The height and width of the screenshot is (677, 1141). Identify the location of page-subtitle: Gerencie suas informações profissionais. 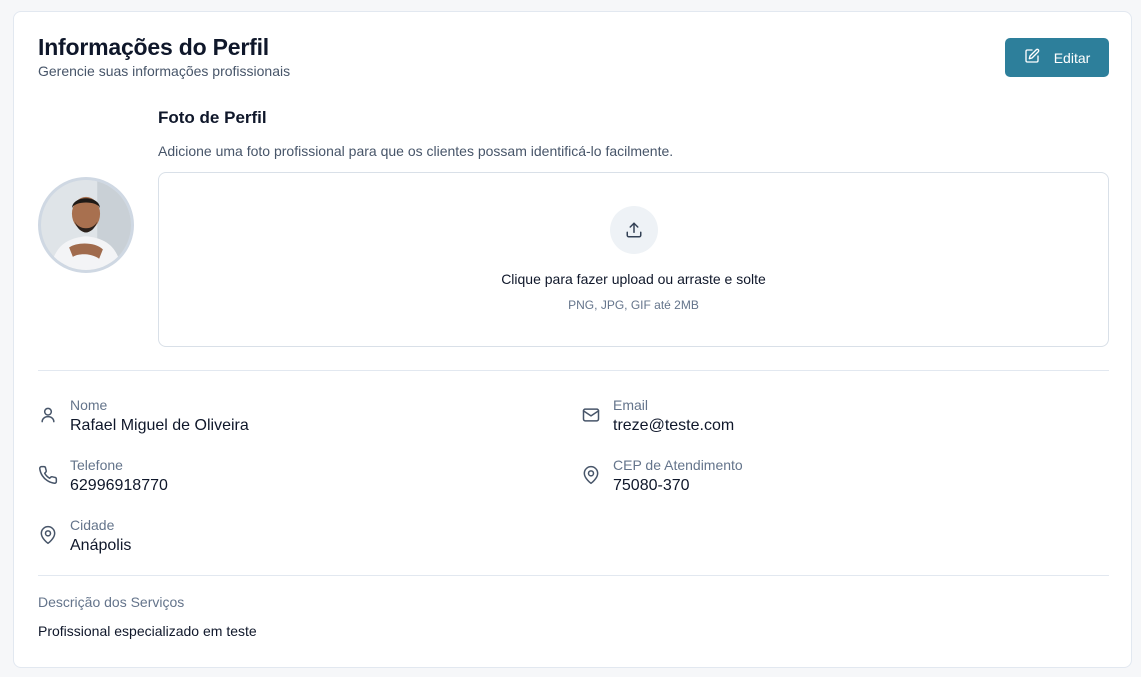
(164, 71).